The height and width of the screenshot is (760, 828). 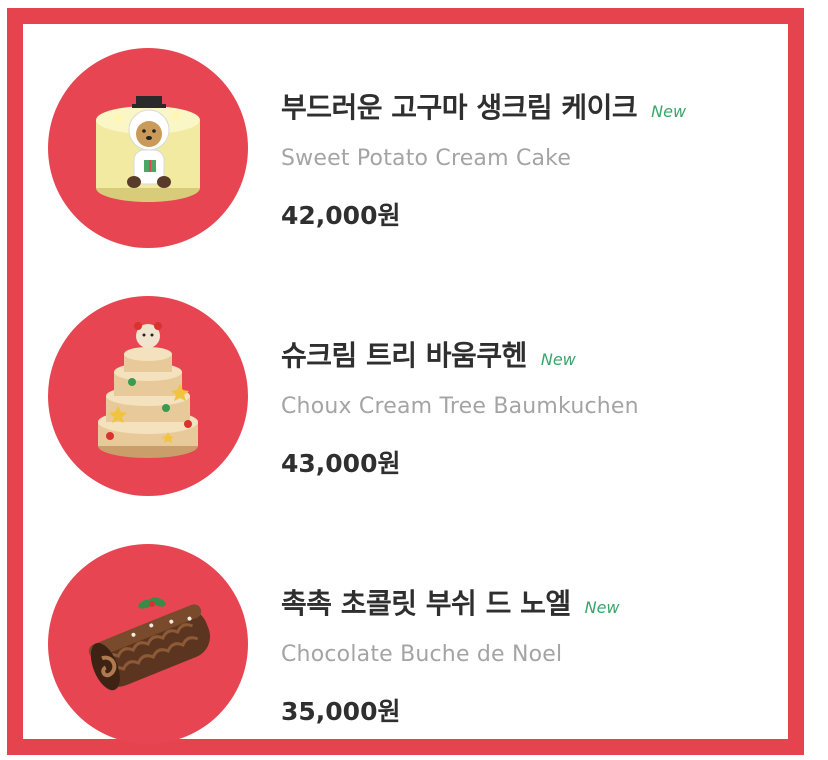 What do you see at coordinates (426, 158) in the screenshot?
I see `product-name-en: Sweet Potato Cream Cake` at bounding box center [426, 158].